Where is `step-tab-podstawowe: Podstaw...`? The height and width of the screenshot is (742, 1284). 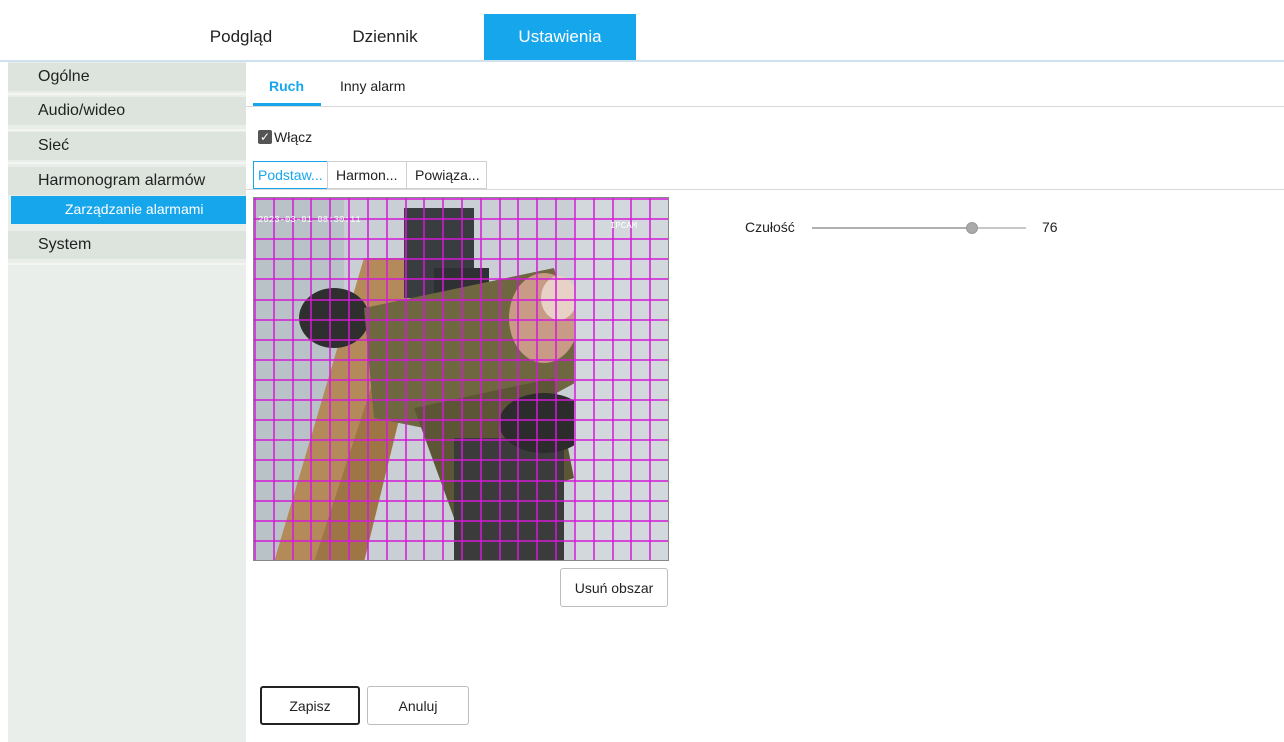 step-tab-podstawowe: Podstaw... is located at coordinates (291, 175).